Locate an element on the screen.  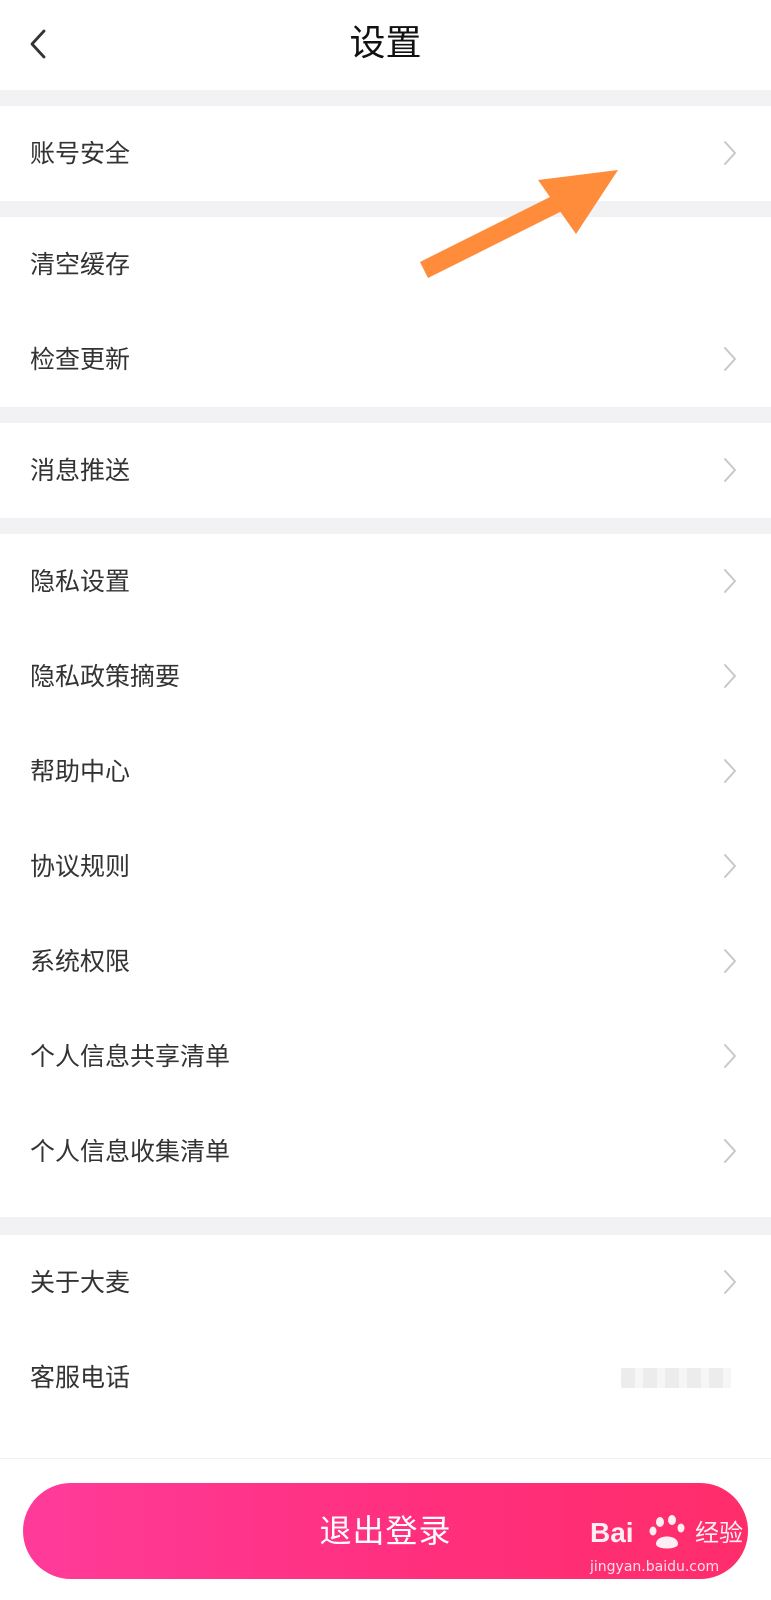
settings-item-label: 隐私政策摘要 is located at coordinates (105, 676).